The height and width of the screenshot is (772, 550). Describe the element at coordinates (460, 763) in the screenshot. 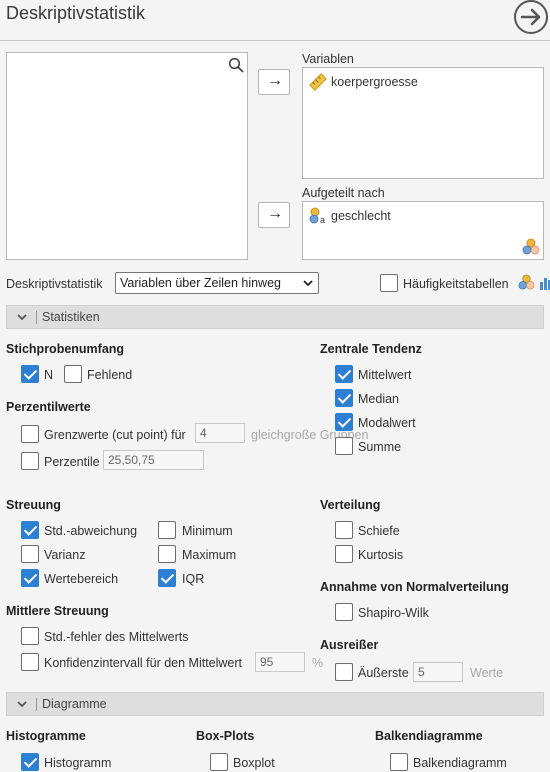

I see `barplot-label: Balkendiagramm` at that location.